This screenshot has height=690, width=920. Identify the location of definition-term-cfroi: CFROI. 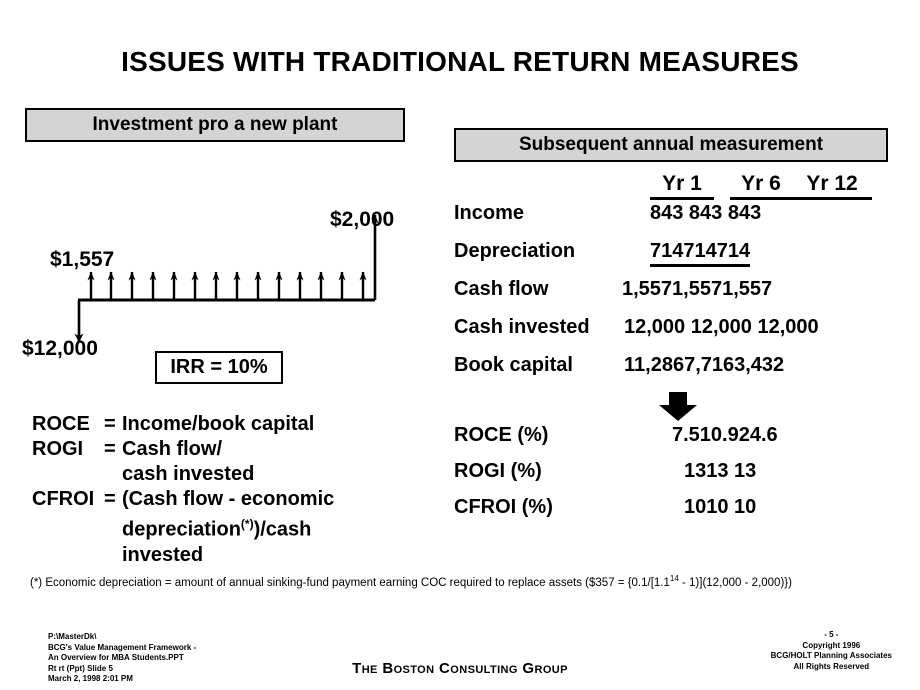
(63, 499).